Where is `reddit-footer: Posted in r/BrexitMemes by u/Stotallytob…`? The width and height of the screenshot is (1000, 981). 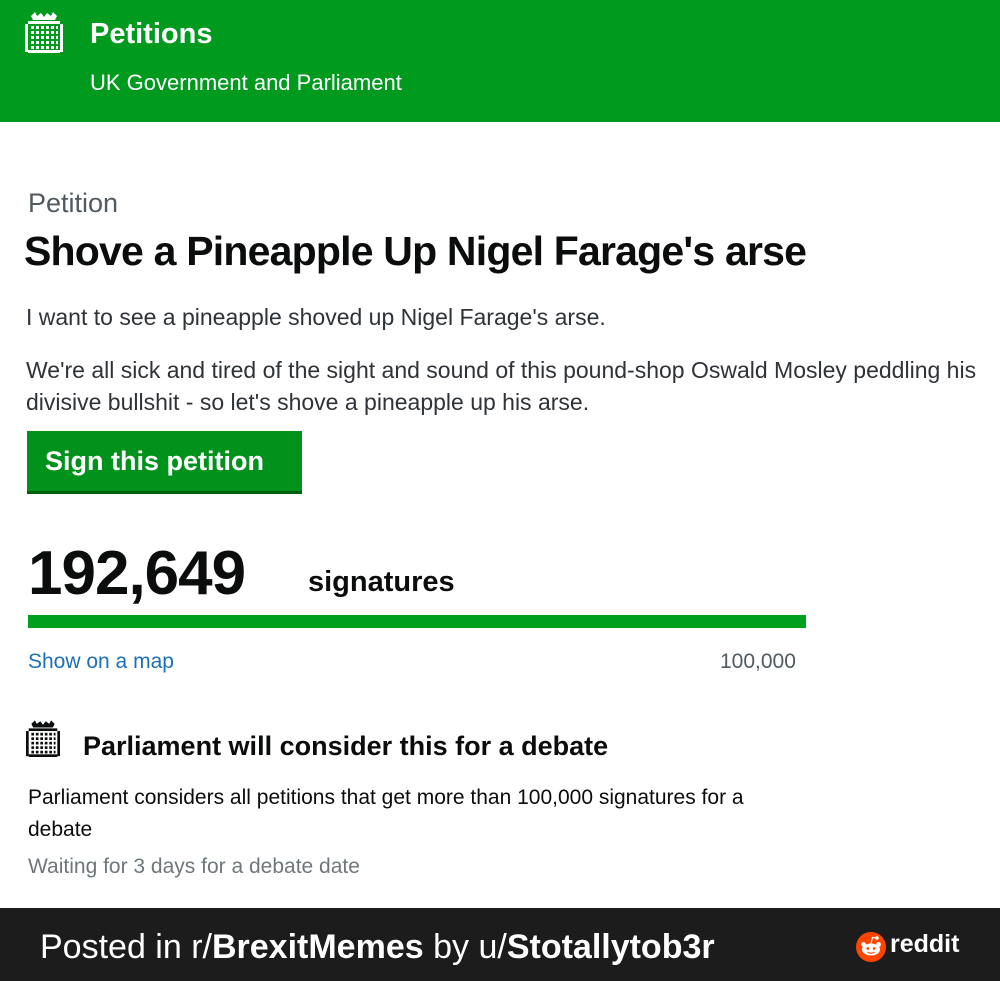 reddit-footer: Posted in r/BrexitMemes by u/Stotallytob… is located at coordinates (500, 944).